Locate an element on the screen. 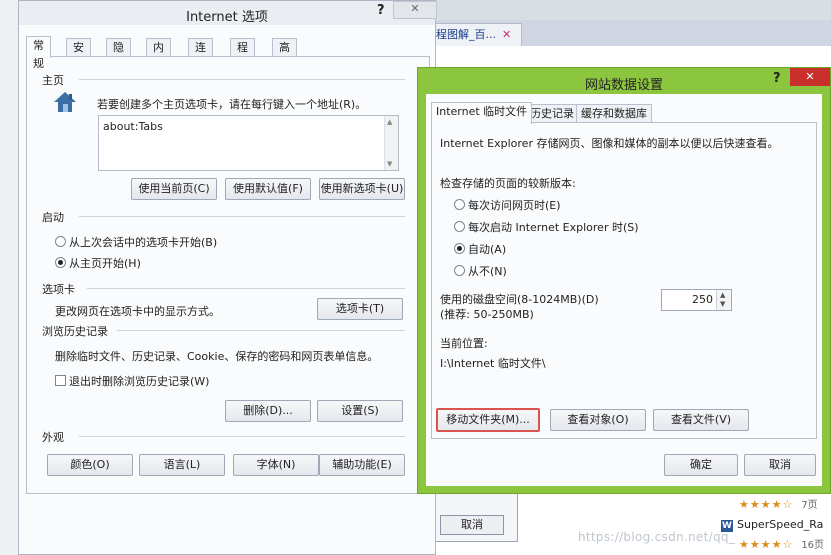 The height and width of the screenshot is (555, 831). tabs-section-title: 选项卡 is located at coordinates (58, 289).